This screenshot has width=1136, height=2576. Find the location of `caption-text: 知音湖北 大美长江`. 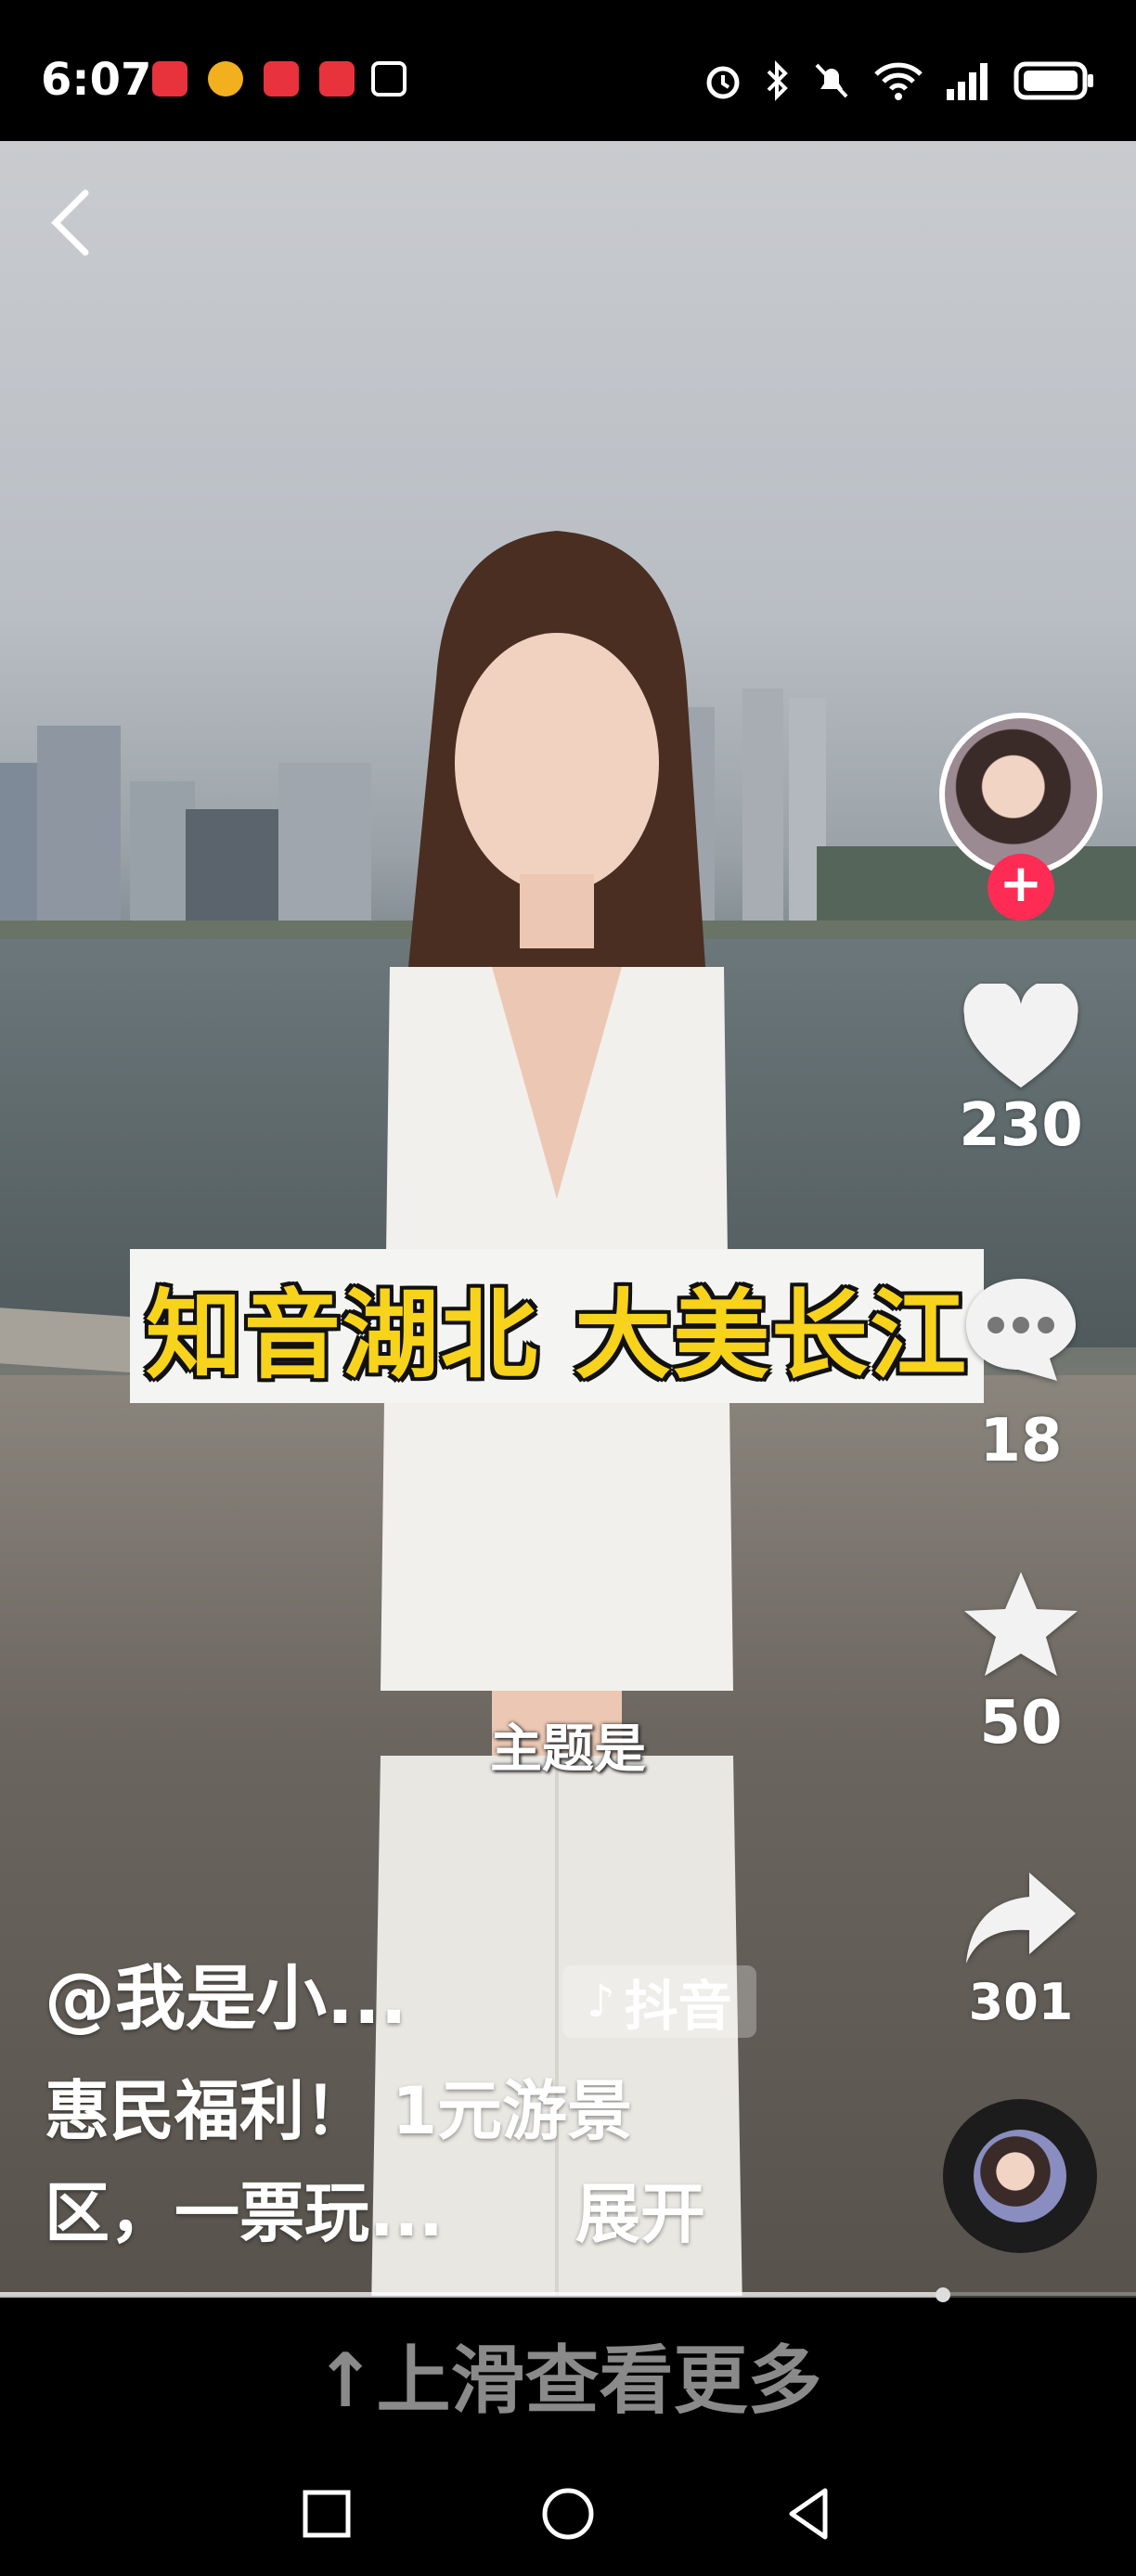

caption-text: 知音湖北 大美长江 is located at coordinates (557, 1335).